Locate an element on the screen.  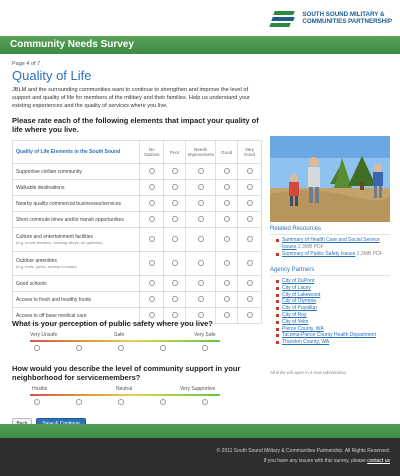
partner-link: City of DuPont is located at coordinates (333, 281).